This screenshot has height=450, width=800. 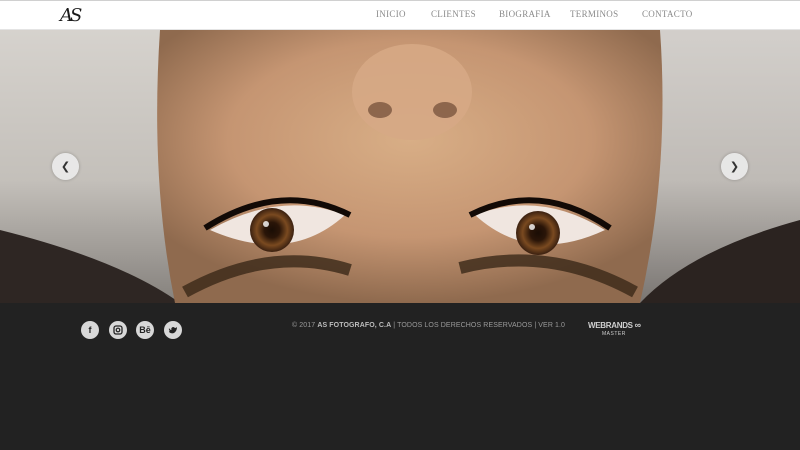 I want to click on credit-sub: MASTER, so click(x=614, y=334).